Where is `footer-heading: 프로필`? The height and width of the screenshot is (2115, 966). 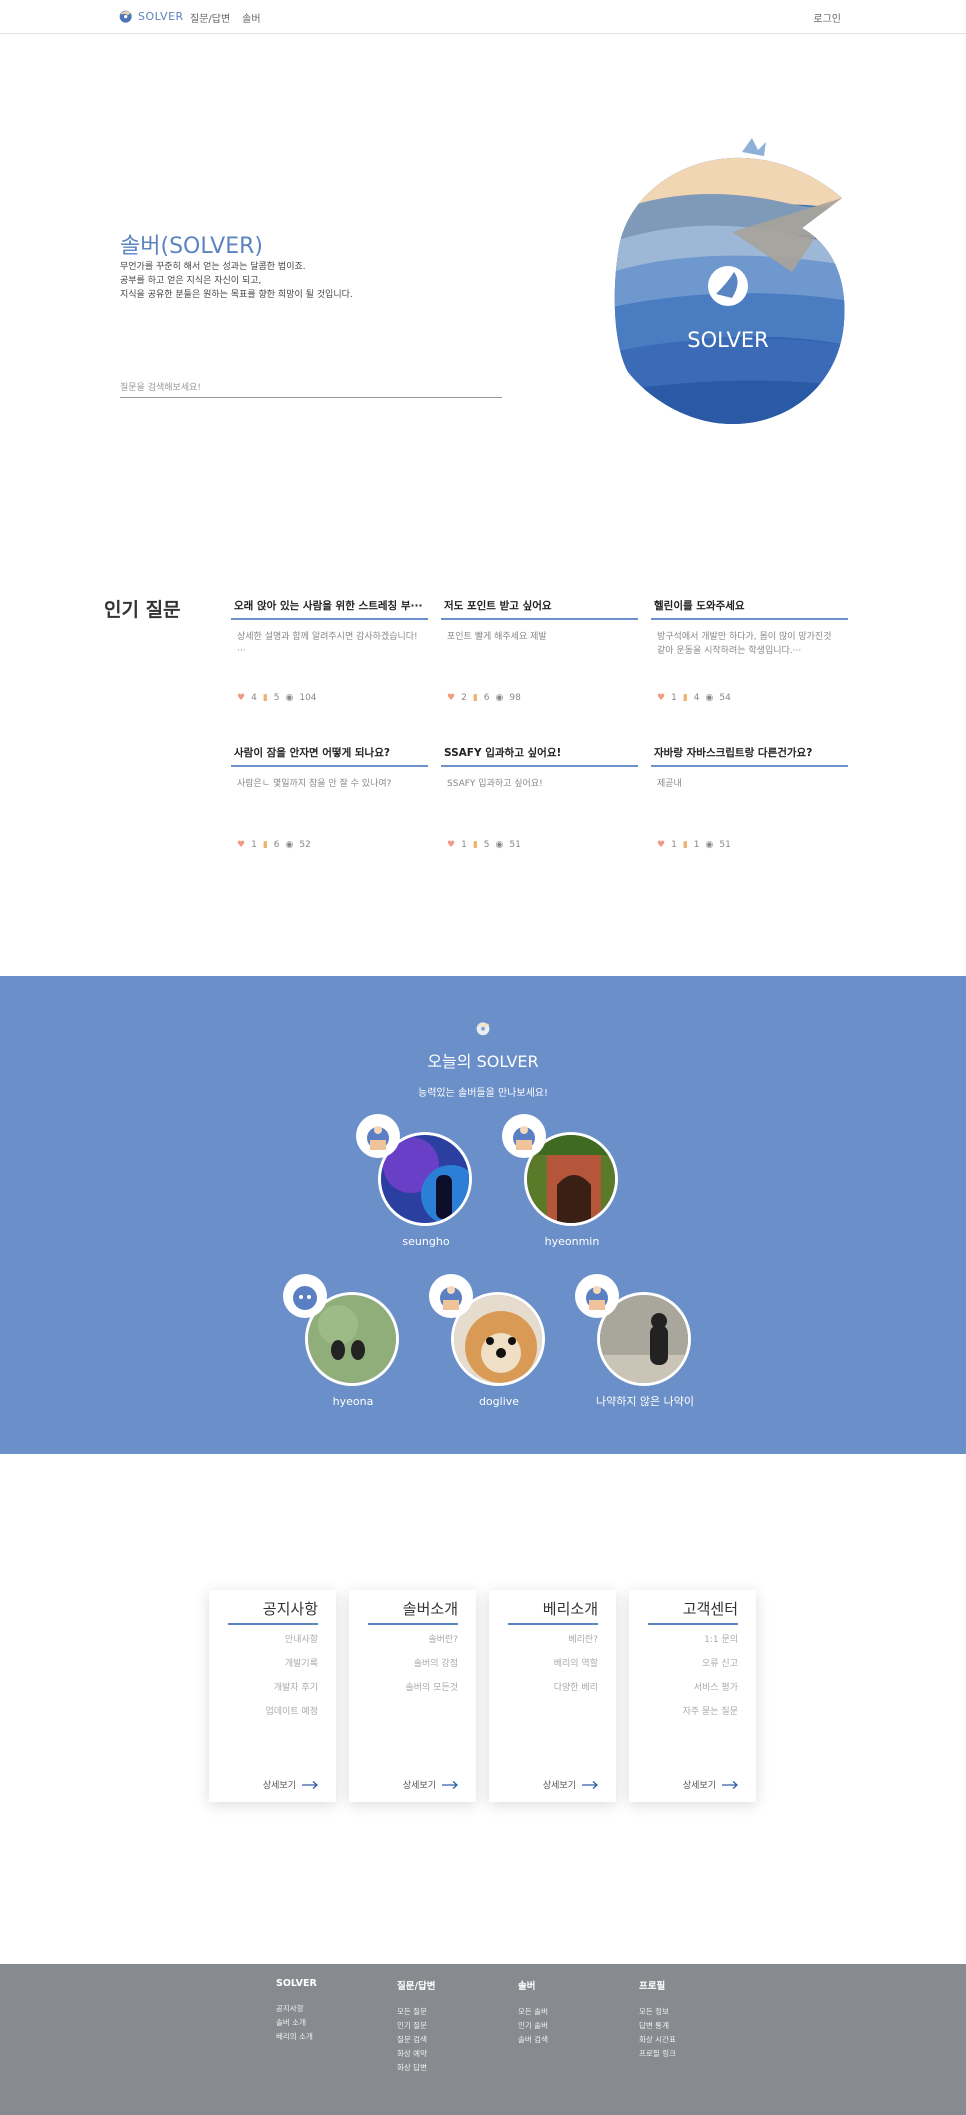
footer-heading: 프로필 is located at coordinates (652, 1986).